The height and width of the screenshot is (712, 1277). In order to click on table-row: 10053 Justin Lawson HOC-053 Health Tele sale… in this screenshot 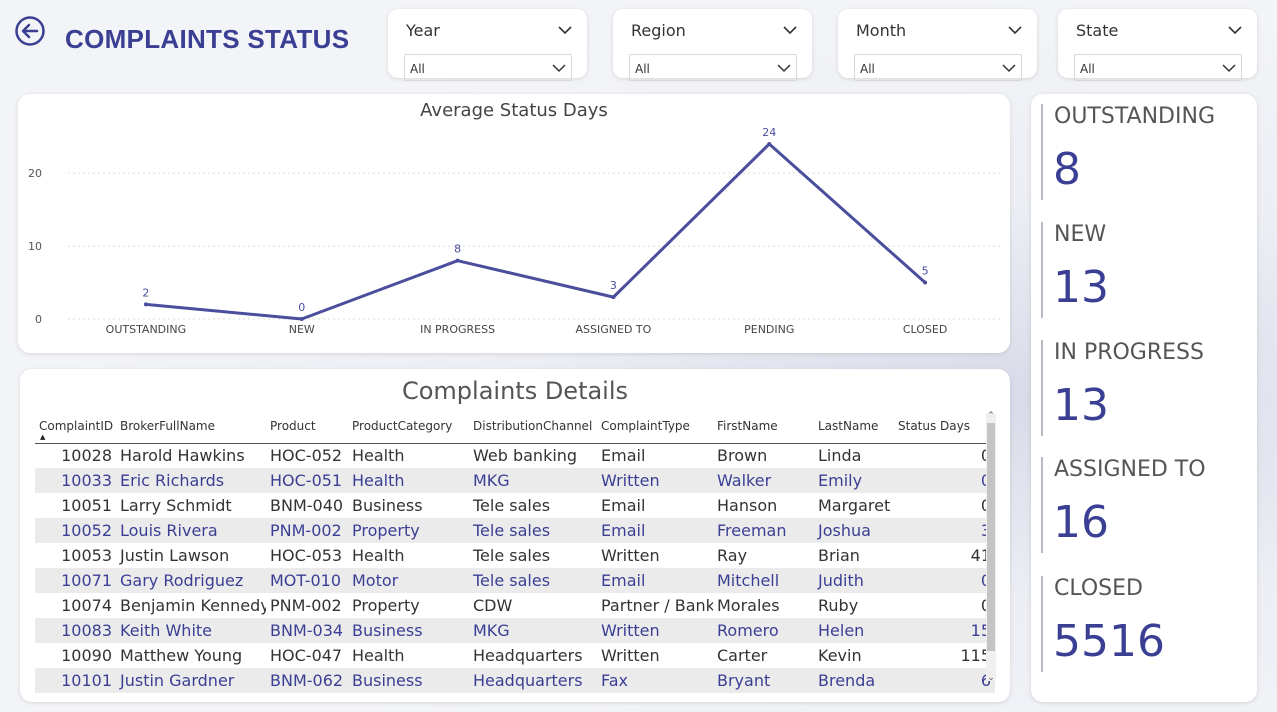, I will do `click(515, 555)`.